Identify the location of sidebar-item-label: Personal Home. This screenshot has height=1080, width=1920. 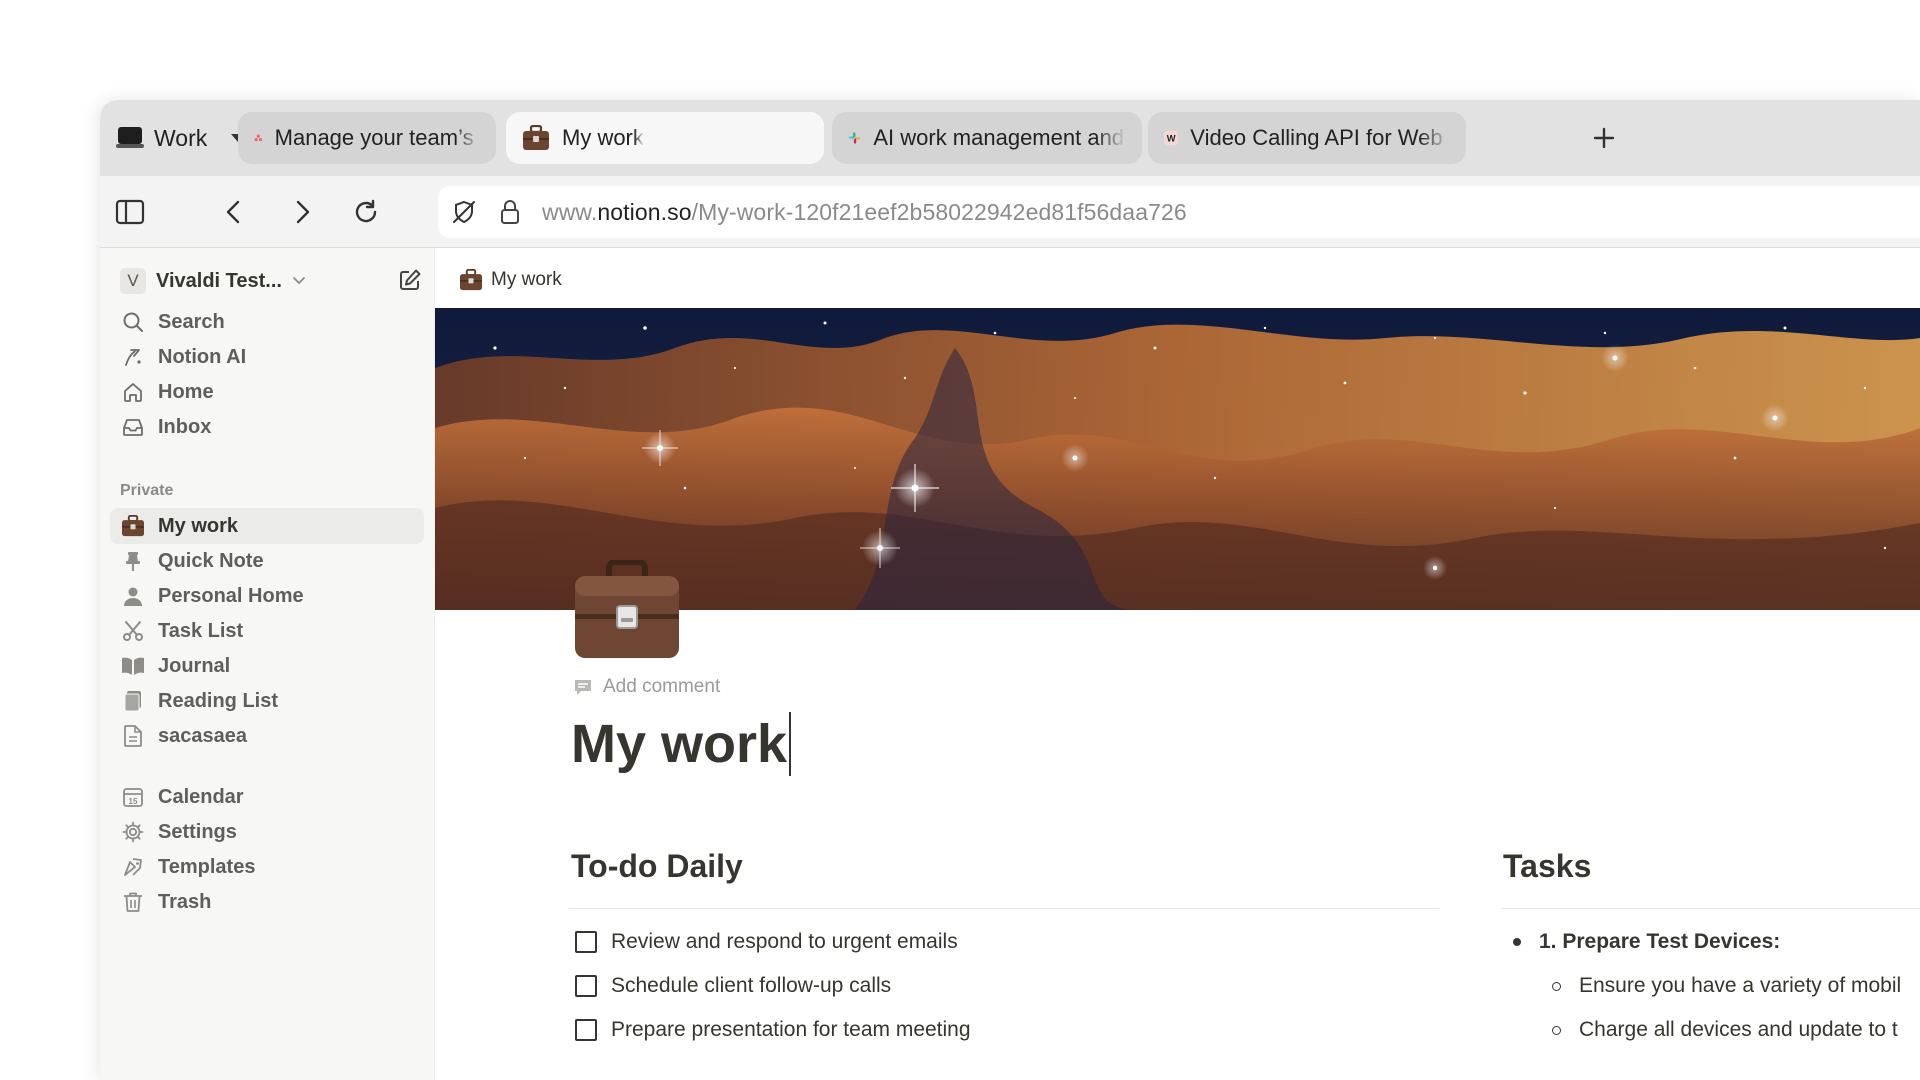
(231, 595).